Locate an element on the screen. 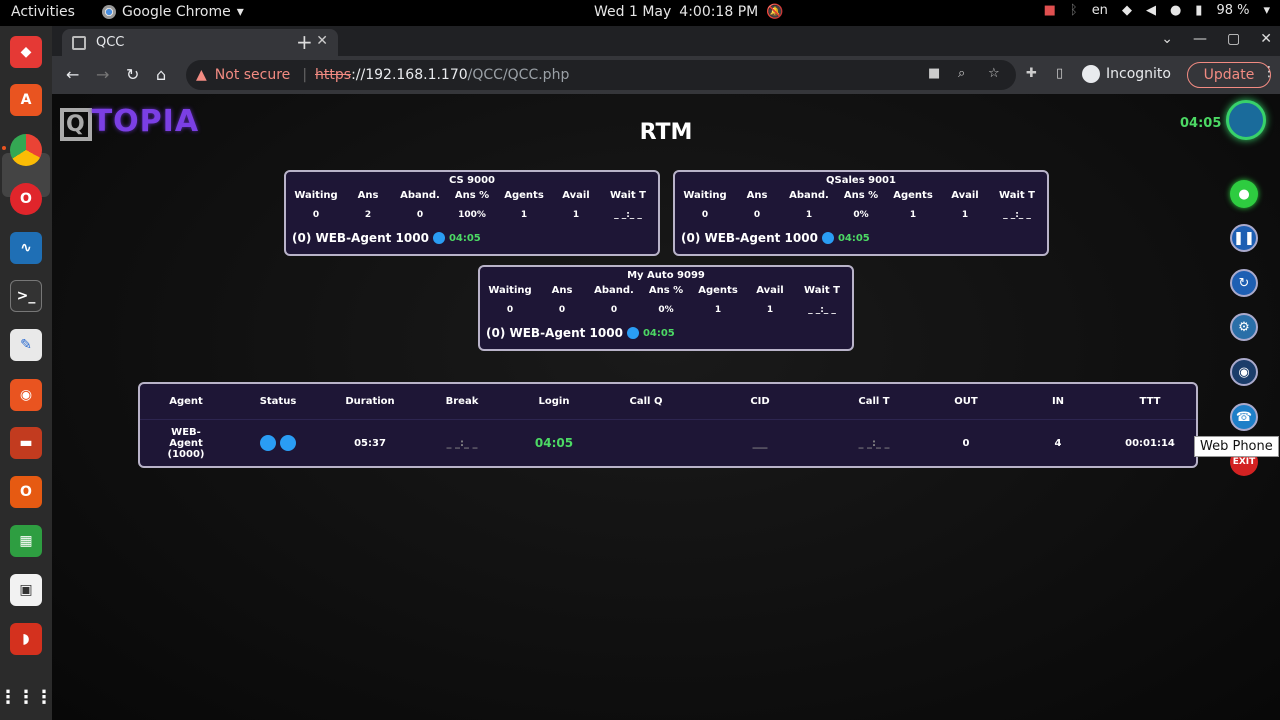  terminal-icon: >_ is located at coordinates (26, 296).